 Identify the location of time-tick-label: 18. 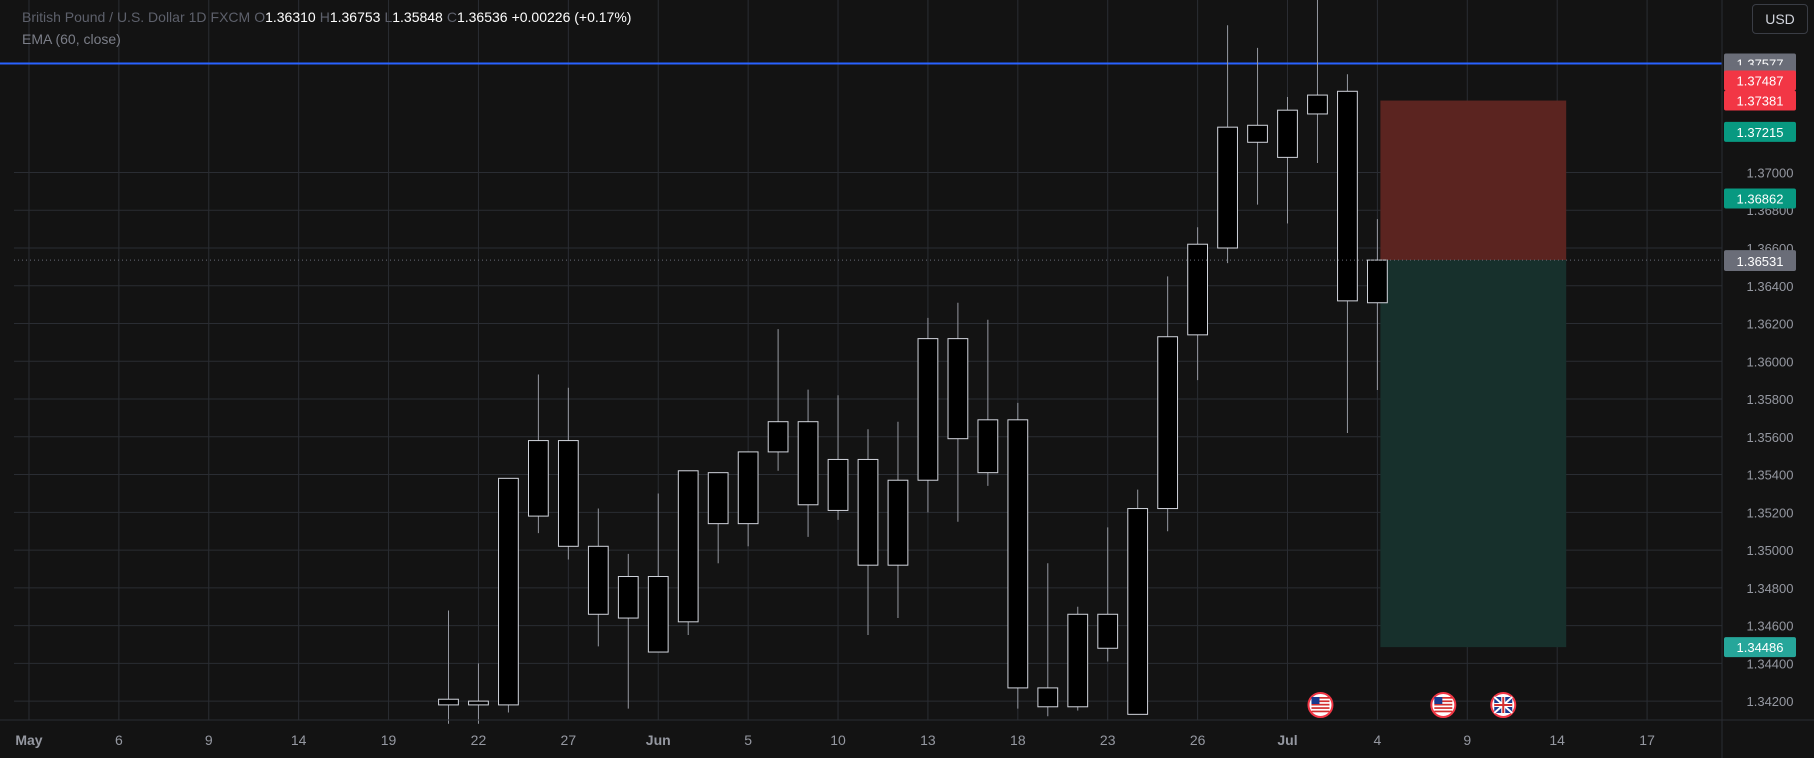
(1018, 740).